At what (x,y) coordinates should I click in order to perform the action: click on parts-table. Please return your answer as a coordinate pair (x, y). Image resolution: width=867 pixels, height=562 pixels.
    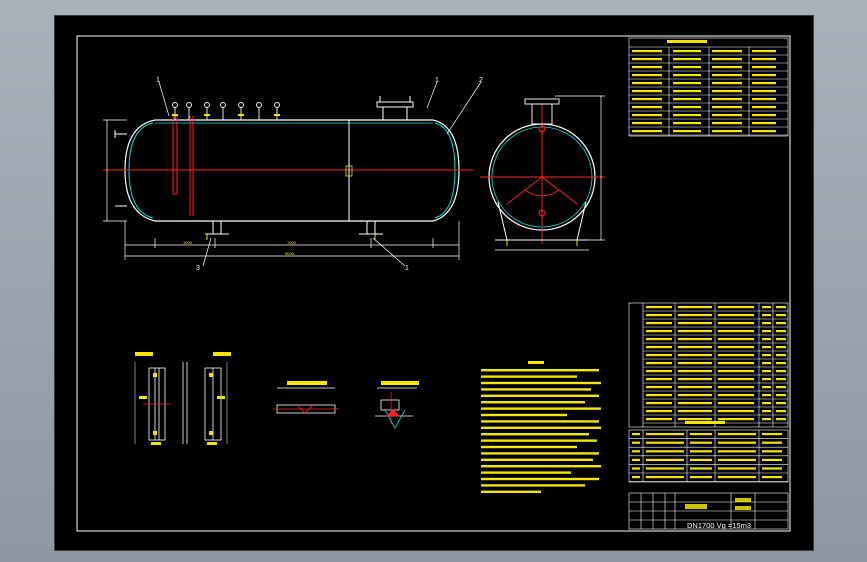
    Looking at the image, I should click on (708, 365).